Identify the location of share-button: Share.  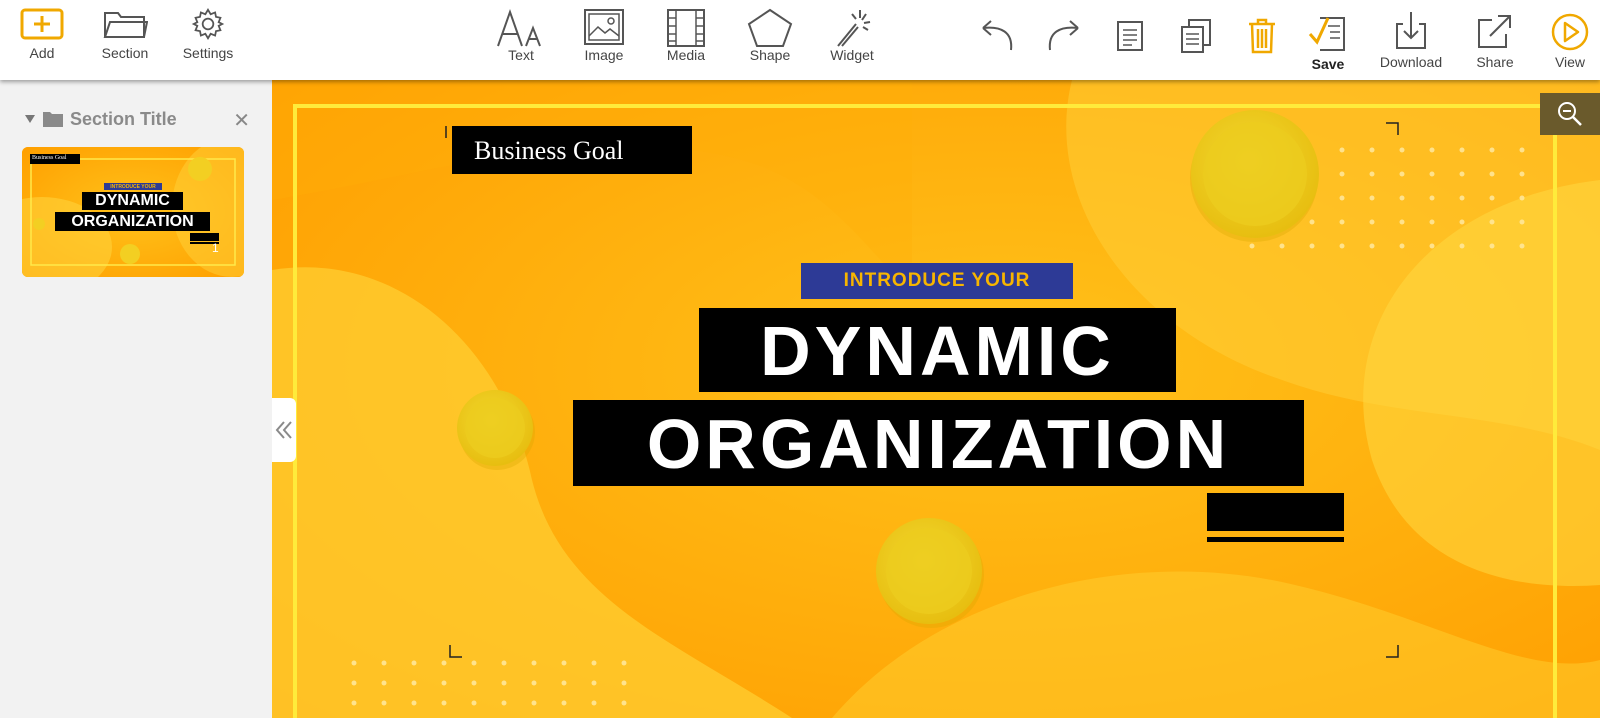
(1495, 45).